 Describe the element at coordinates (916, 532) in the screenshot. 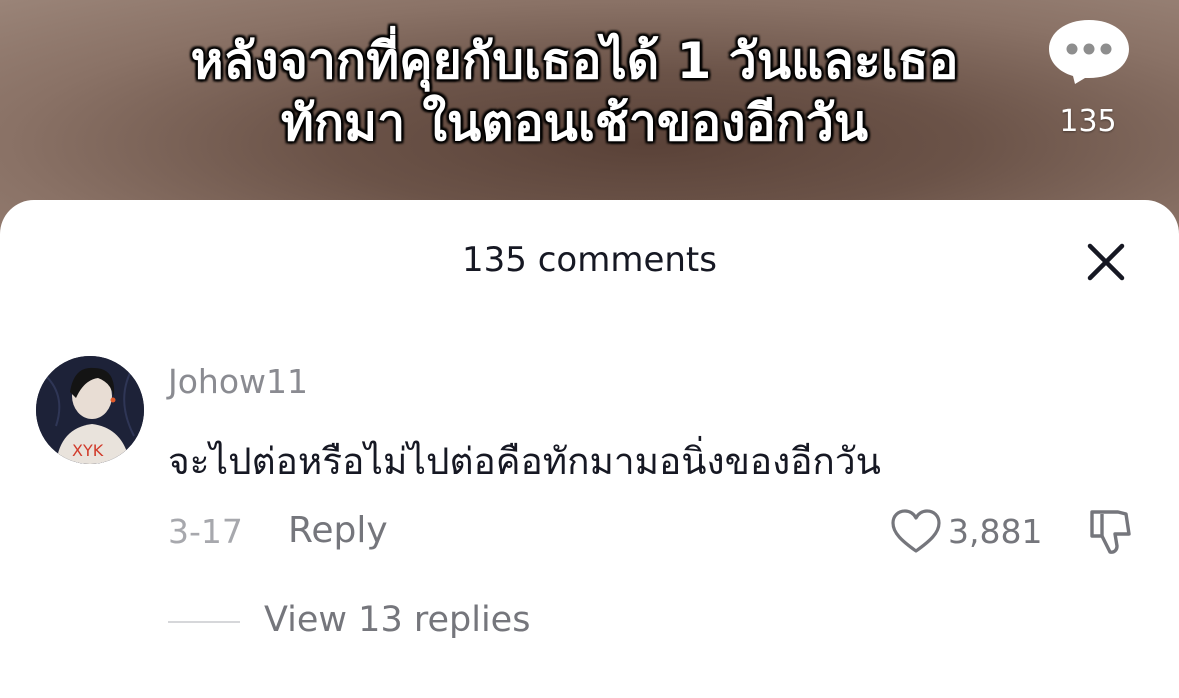

I see `heart-outline-icon` at that location.